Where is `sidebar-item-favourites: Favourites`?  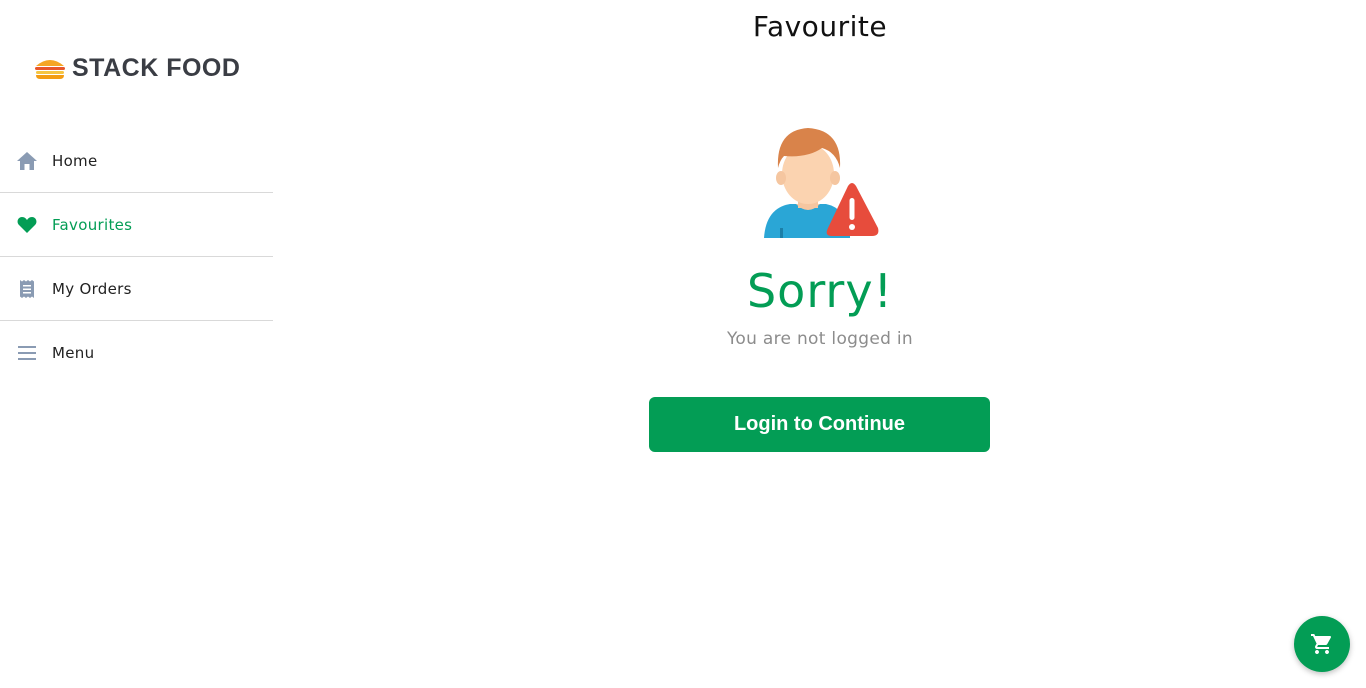
sidebar-item-favourites: Favourites is located at coordinates (136, 225).